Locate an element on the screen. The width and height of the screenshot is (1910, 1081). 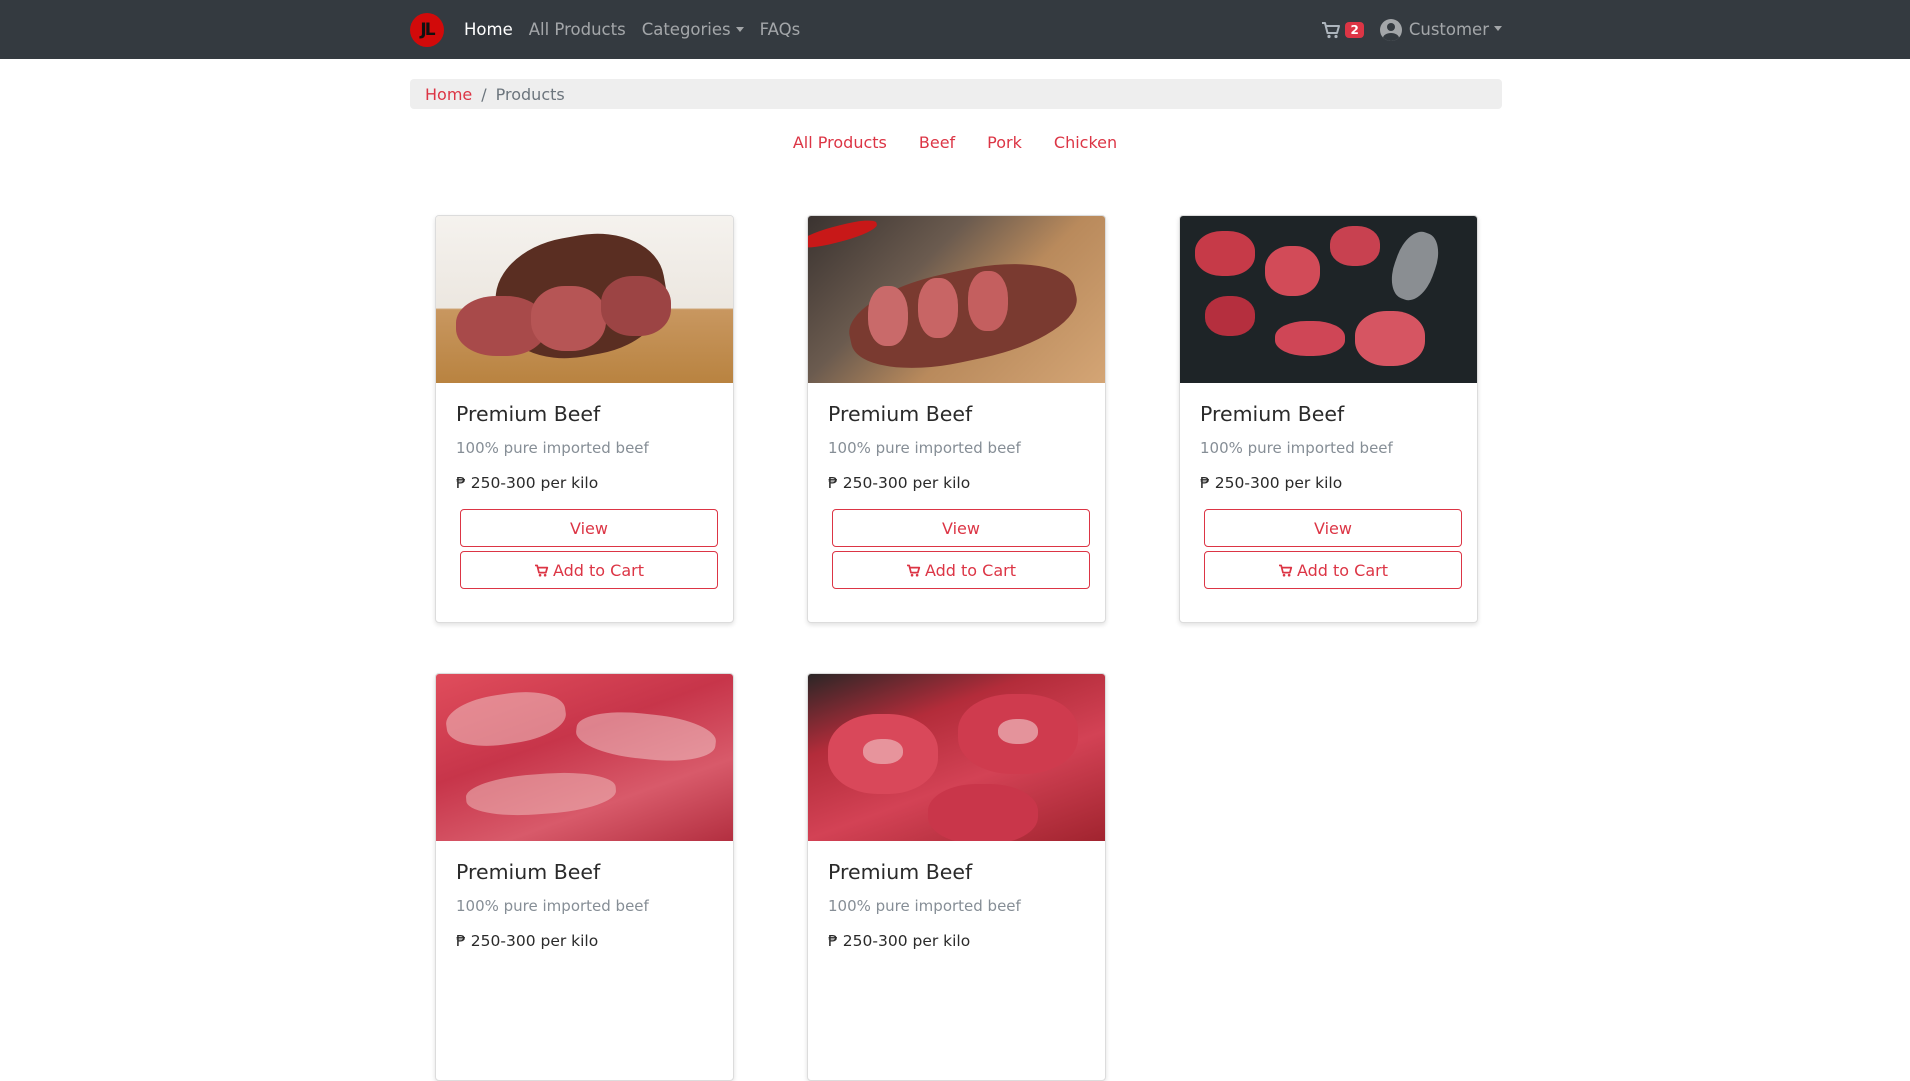
cart-button: 2 is located at coordinates (1342, 30).